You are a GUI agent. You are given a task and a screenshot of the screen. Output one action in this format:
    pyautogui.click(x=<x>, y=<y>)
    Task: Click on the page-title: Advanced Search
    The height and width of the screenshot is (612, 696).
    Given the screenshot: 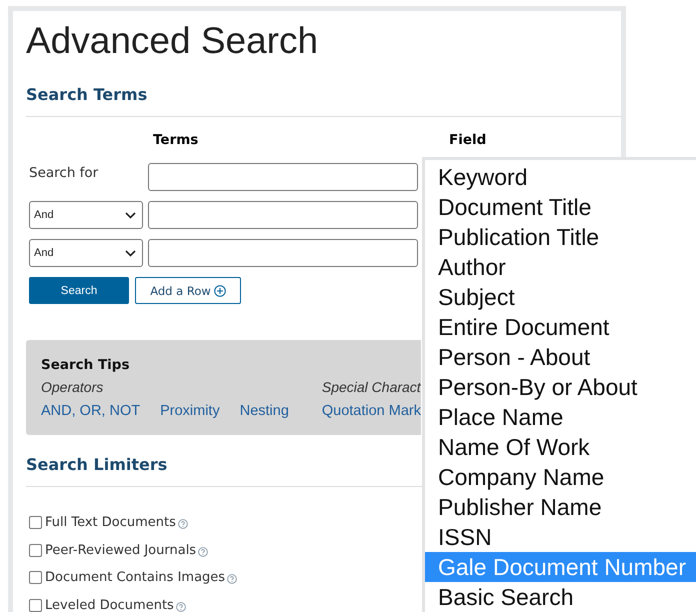 What is the action you would take?
    pyautogui.click(x=173, y=41)
    